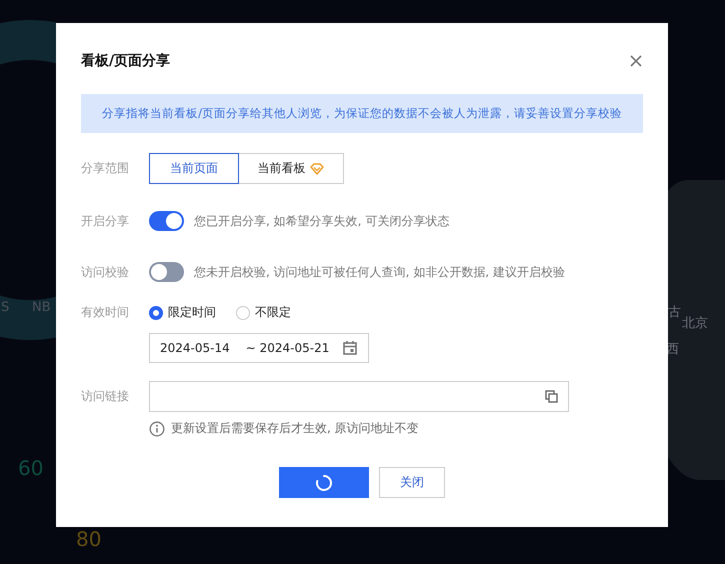 Image resolution: width=725 pixels, height=564 pixels. I want to click on field-label: 访问链接, so click(105, 396).